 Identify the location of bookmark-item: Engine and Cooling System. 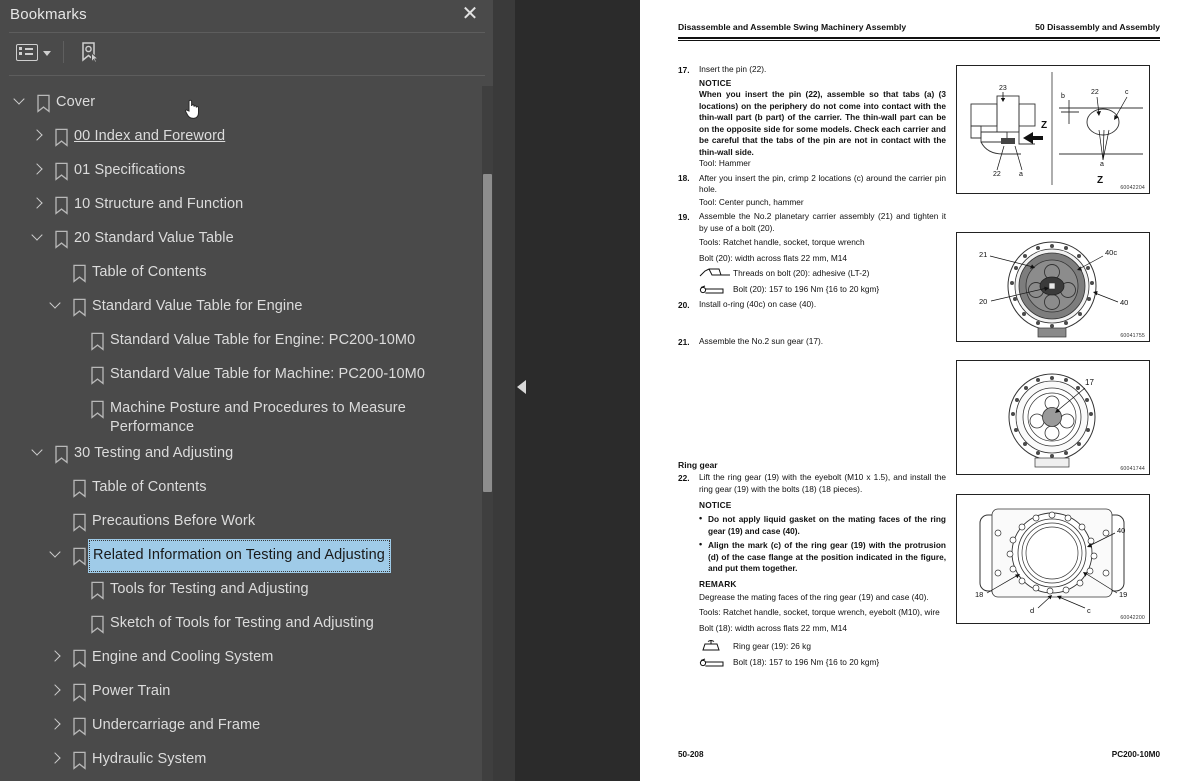
(246, 658).